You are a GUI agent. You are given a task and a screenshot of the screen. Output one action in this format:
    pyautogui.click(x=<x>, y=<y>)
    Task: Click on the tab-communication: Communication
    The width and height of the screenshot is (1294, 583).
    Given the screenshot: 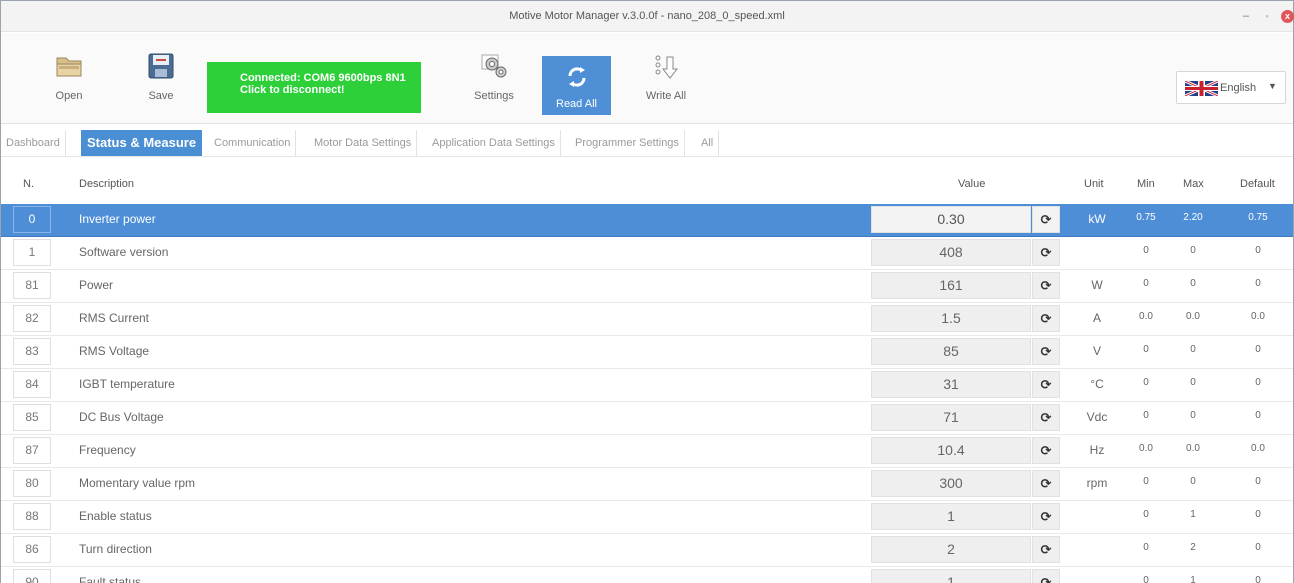 What is the action you would take?
    pyautogui.click(x=253, y=143)
    